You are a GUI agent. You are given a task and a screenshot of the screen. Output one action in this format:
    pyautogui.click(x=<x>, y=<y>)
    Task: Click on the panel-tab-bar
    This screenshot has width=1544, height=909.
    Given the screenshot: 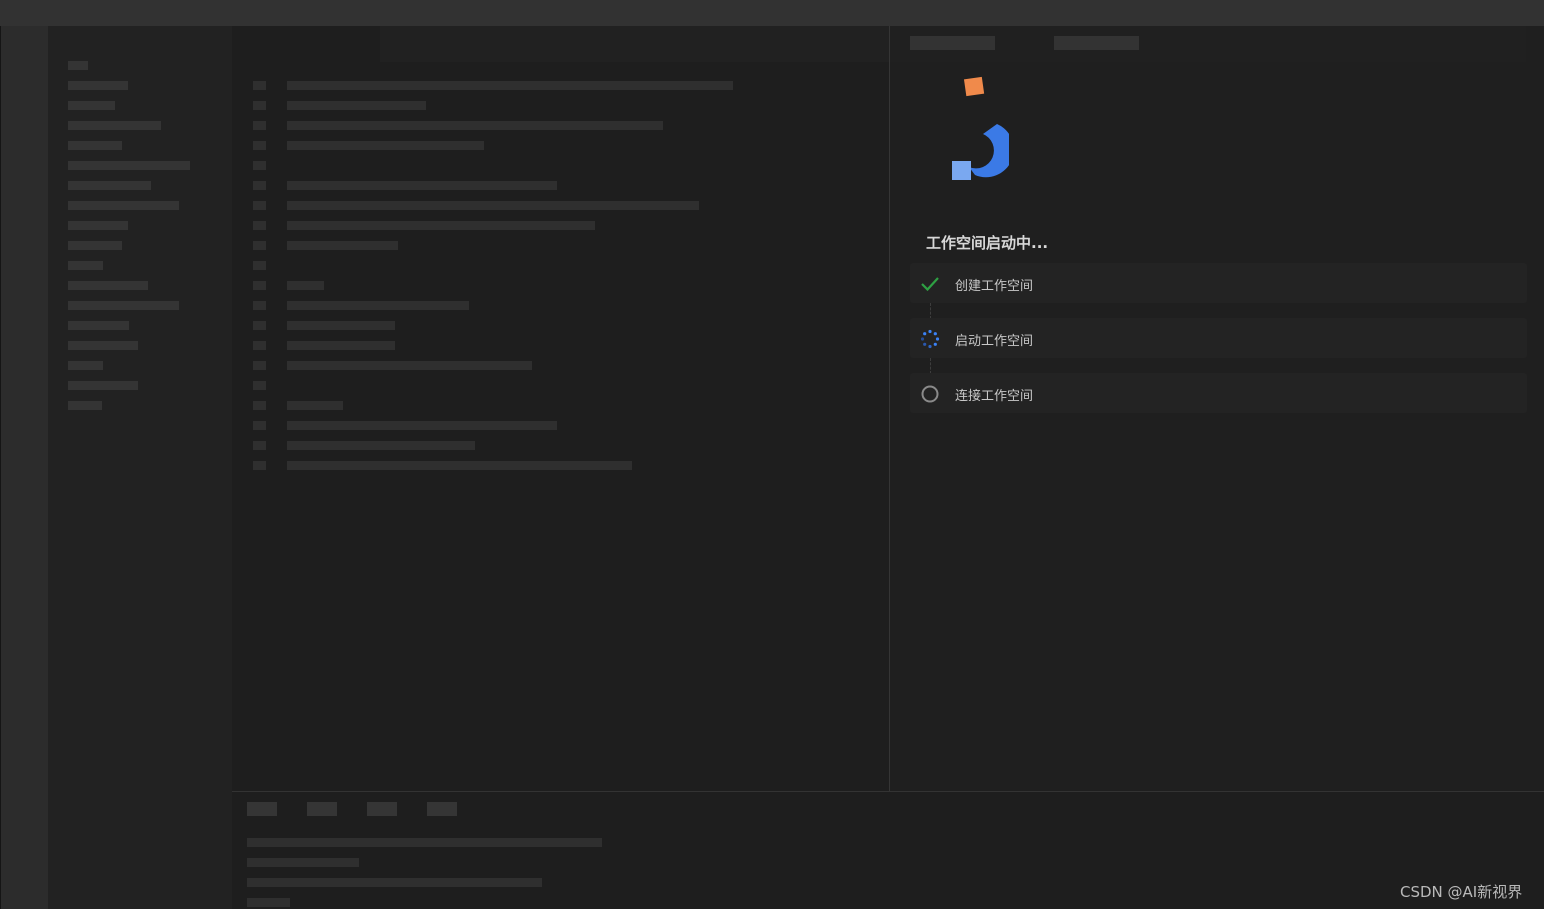 What is the action you would take?
    pyautogui.click(x=1208, y=44)
    